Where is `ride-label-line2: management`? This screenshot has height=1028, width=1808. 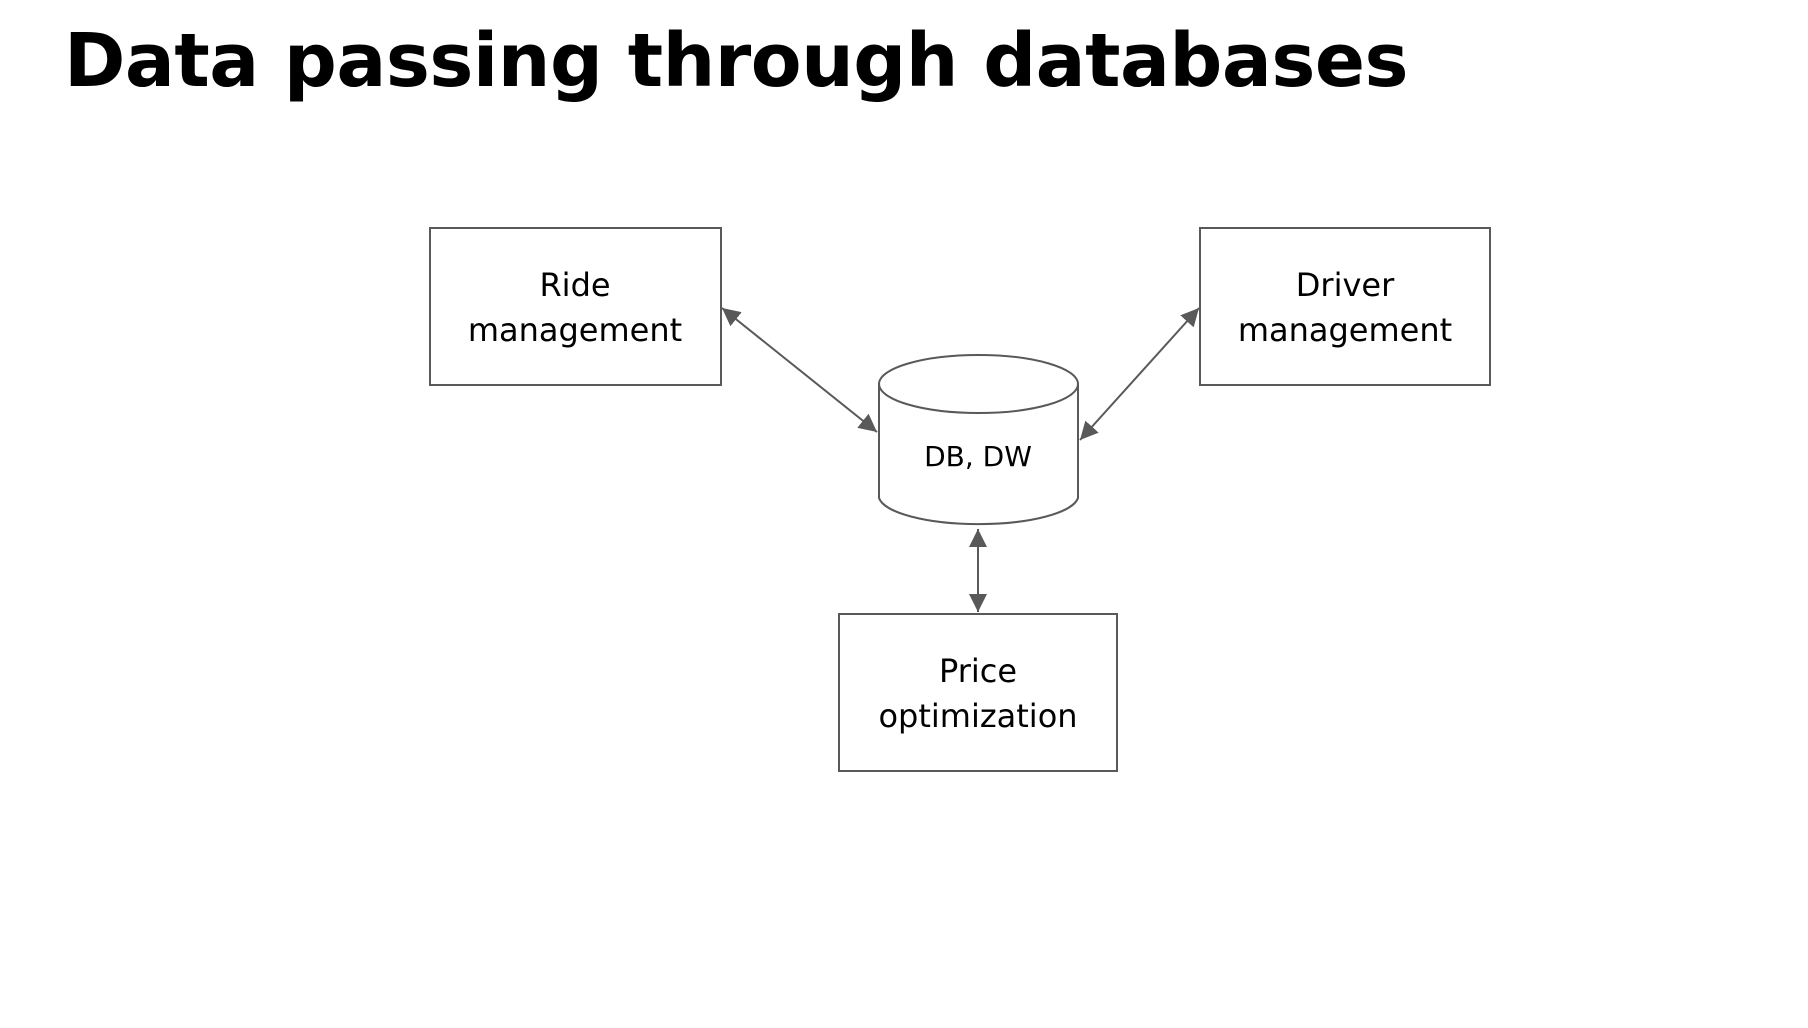 ride-label-line2: management is located at coordinates (575, 330).